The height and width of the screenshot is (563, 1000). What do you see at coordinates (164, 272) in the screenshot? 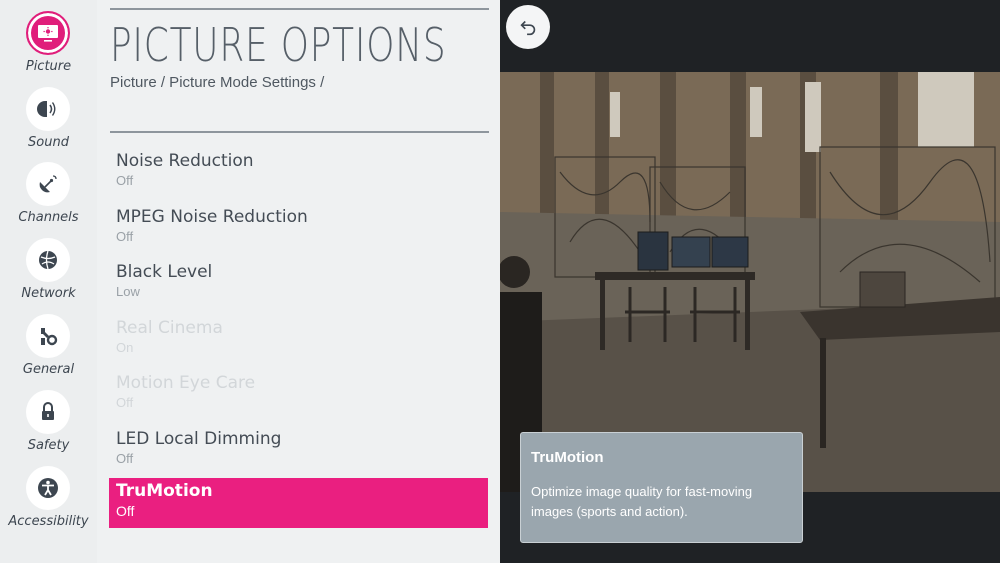
I see `menu-item-label: Black Level` at bounding box center [164, 272].